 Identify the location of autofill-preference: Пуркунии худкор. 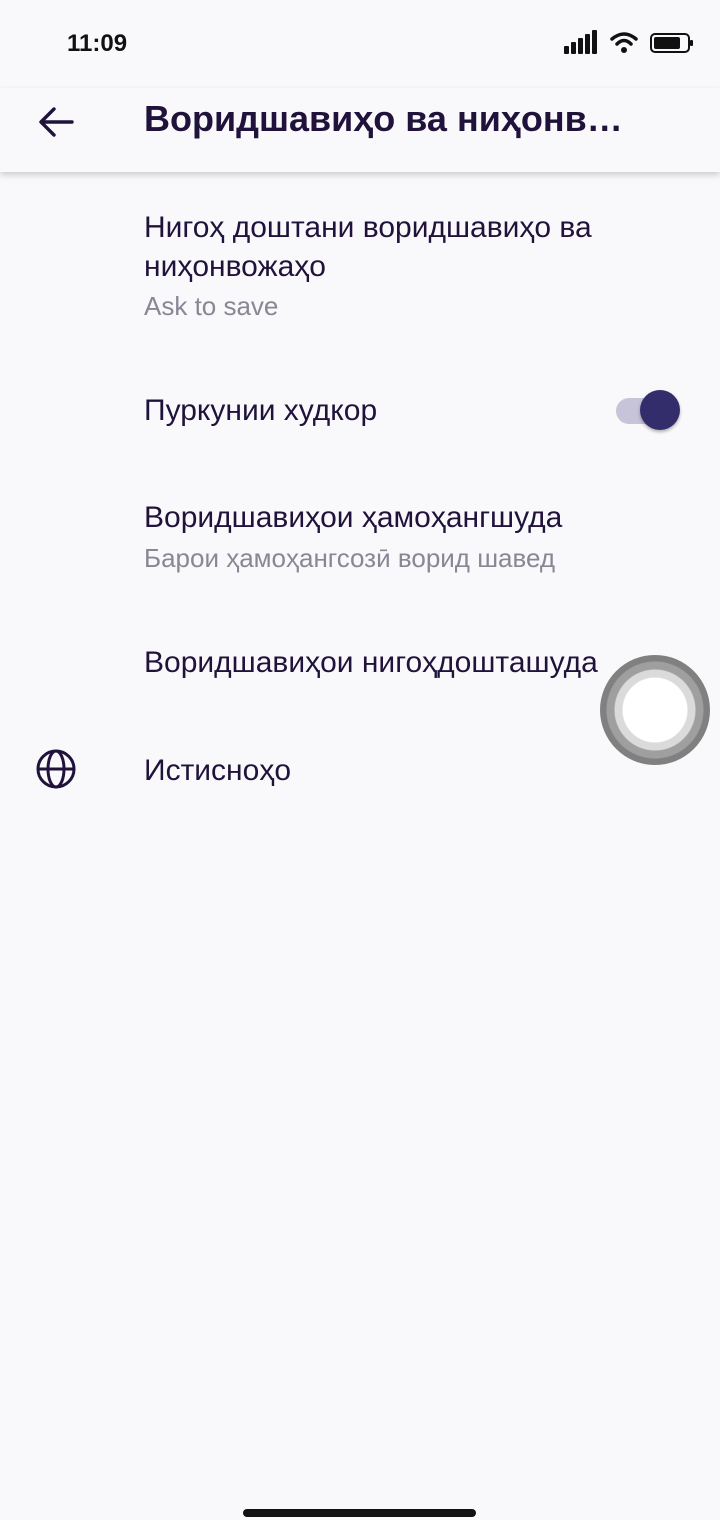
(360, 412).